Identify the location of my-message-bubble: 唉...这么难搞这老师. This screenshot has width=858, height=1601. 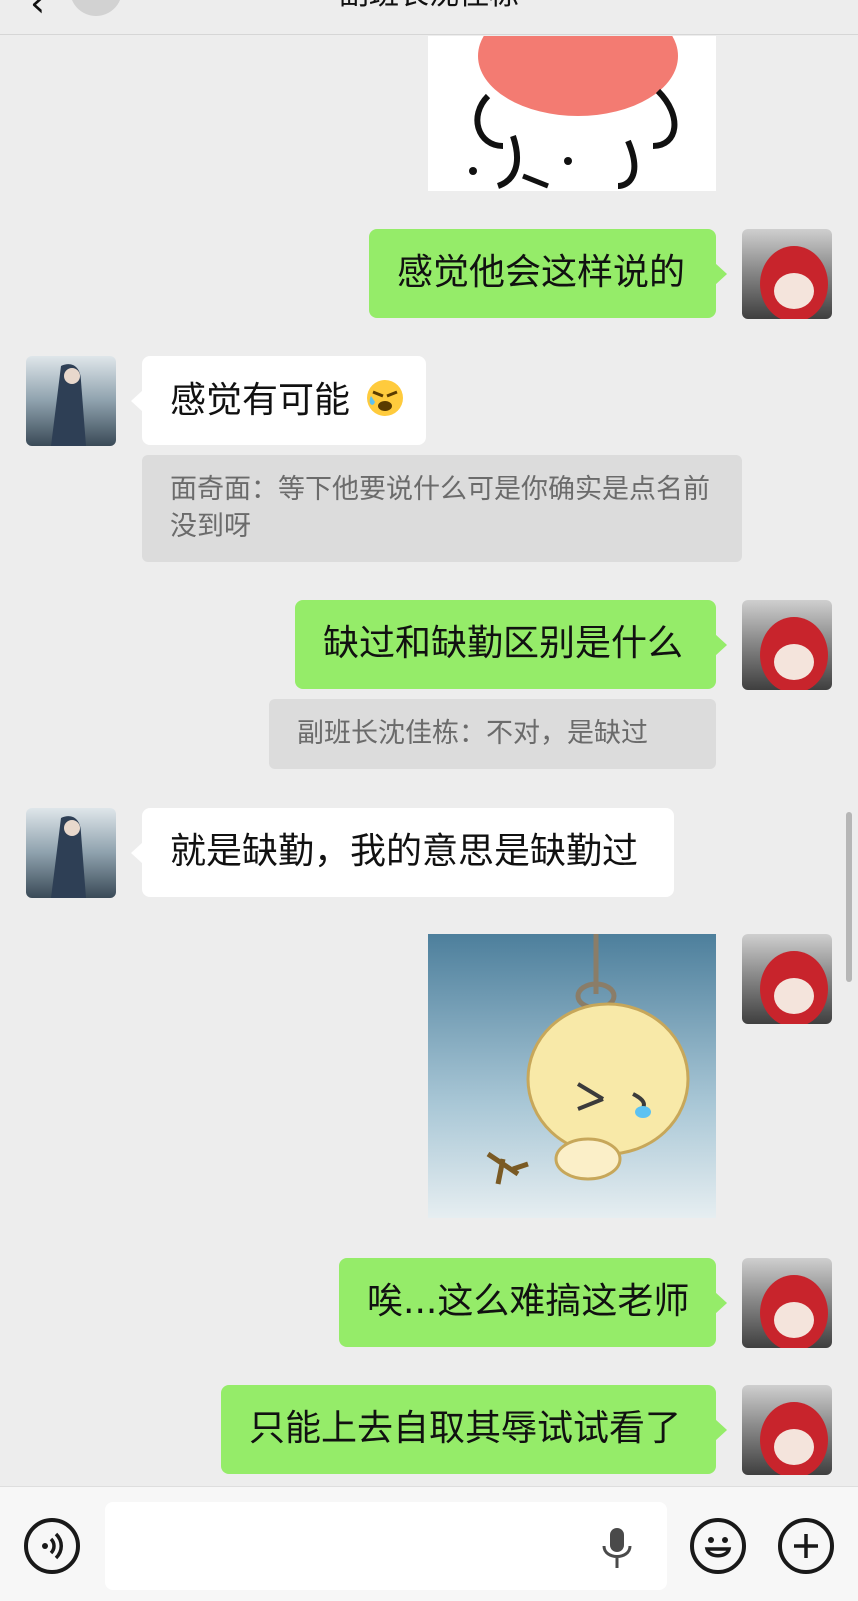
(533, 1302).